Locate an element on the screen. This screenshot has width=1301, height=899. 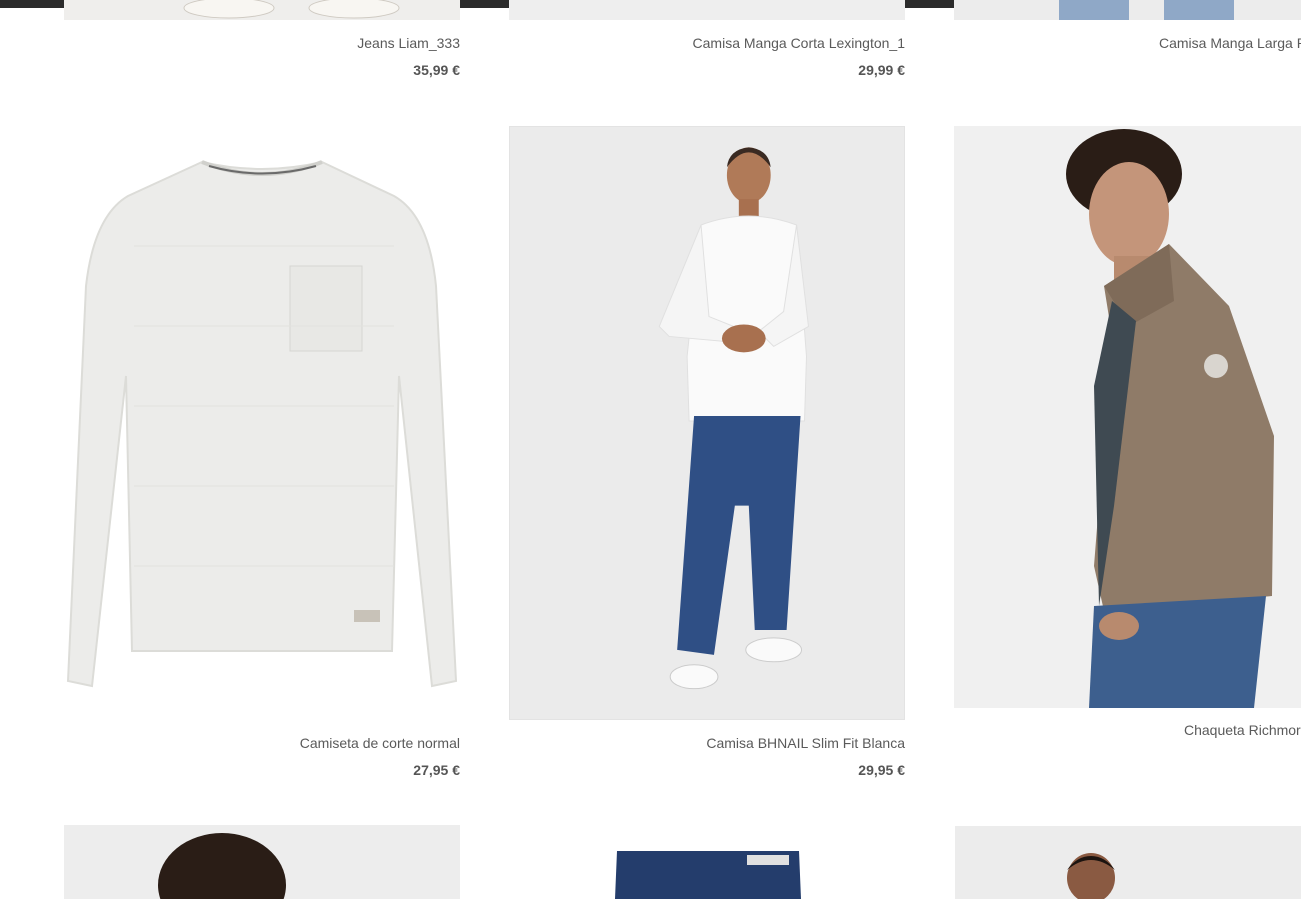
product-image-jeans-liam is located at coordinates (262, 10).